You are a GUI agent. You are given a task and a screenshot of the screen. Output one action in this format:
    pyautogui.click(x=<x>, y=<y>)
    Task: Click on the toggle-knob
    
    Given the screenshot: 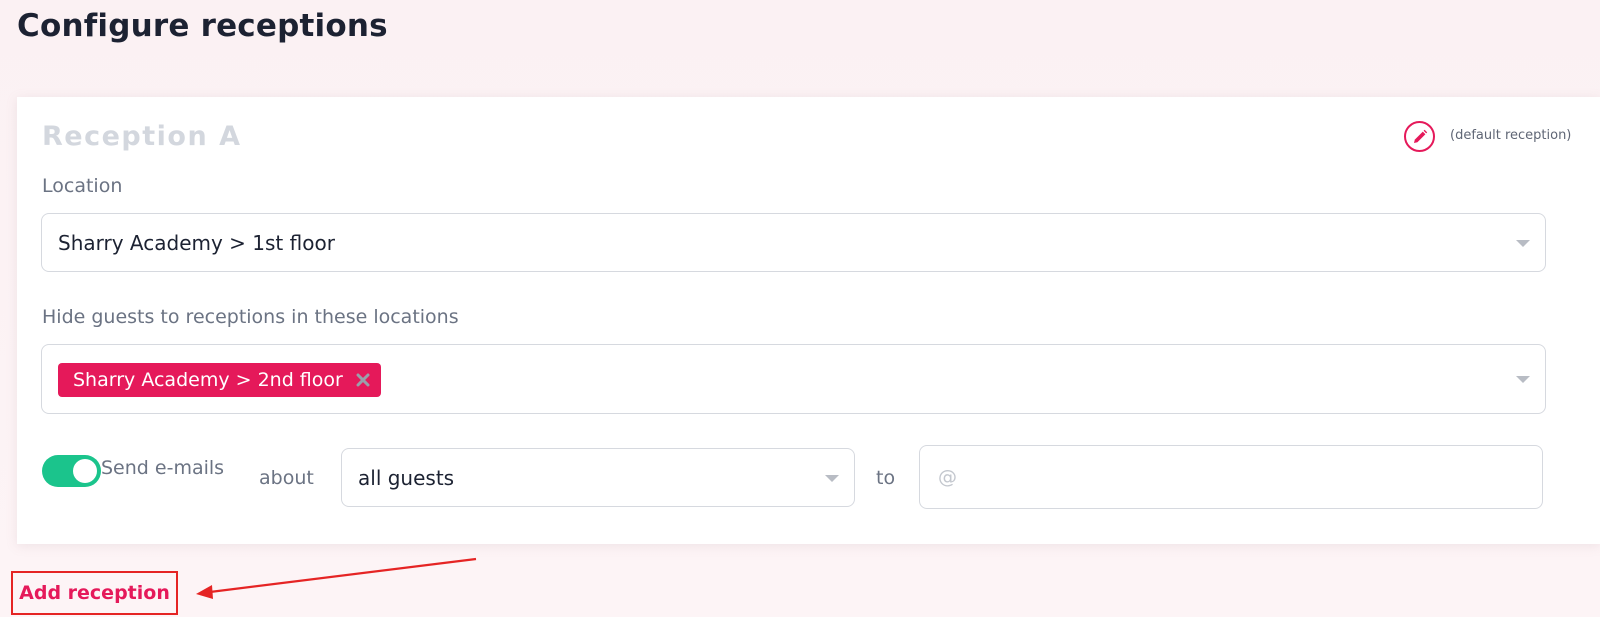 What is the action you would take?
    pyautogui.click(x=85, y=471)
    